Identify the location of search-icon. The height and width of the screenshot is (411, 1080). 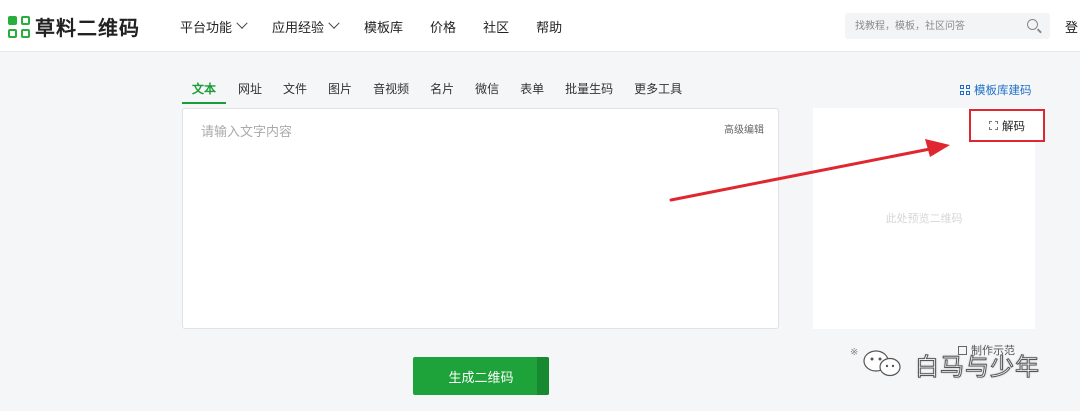
(1032, 24).